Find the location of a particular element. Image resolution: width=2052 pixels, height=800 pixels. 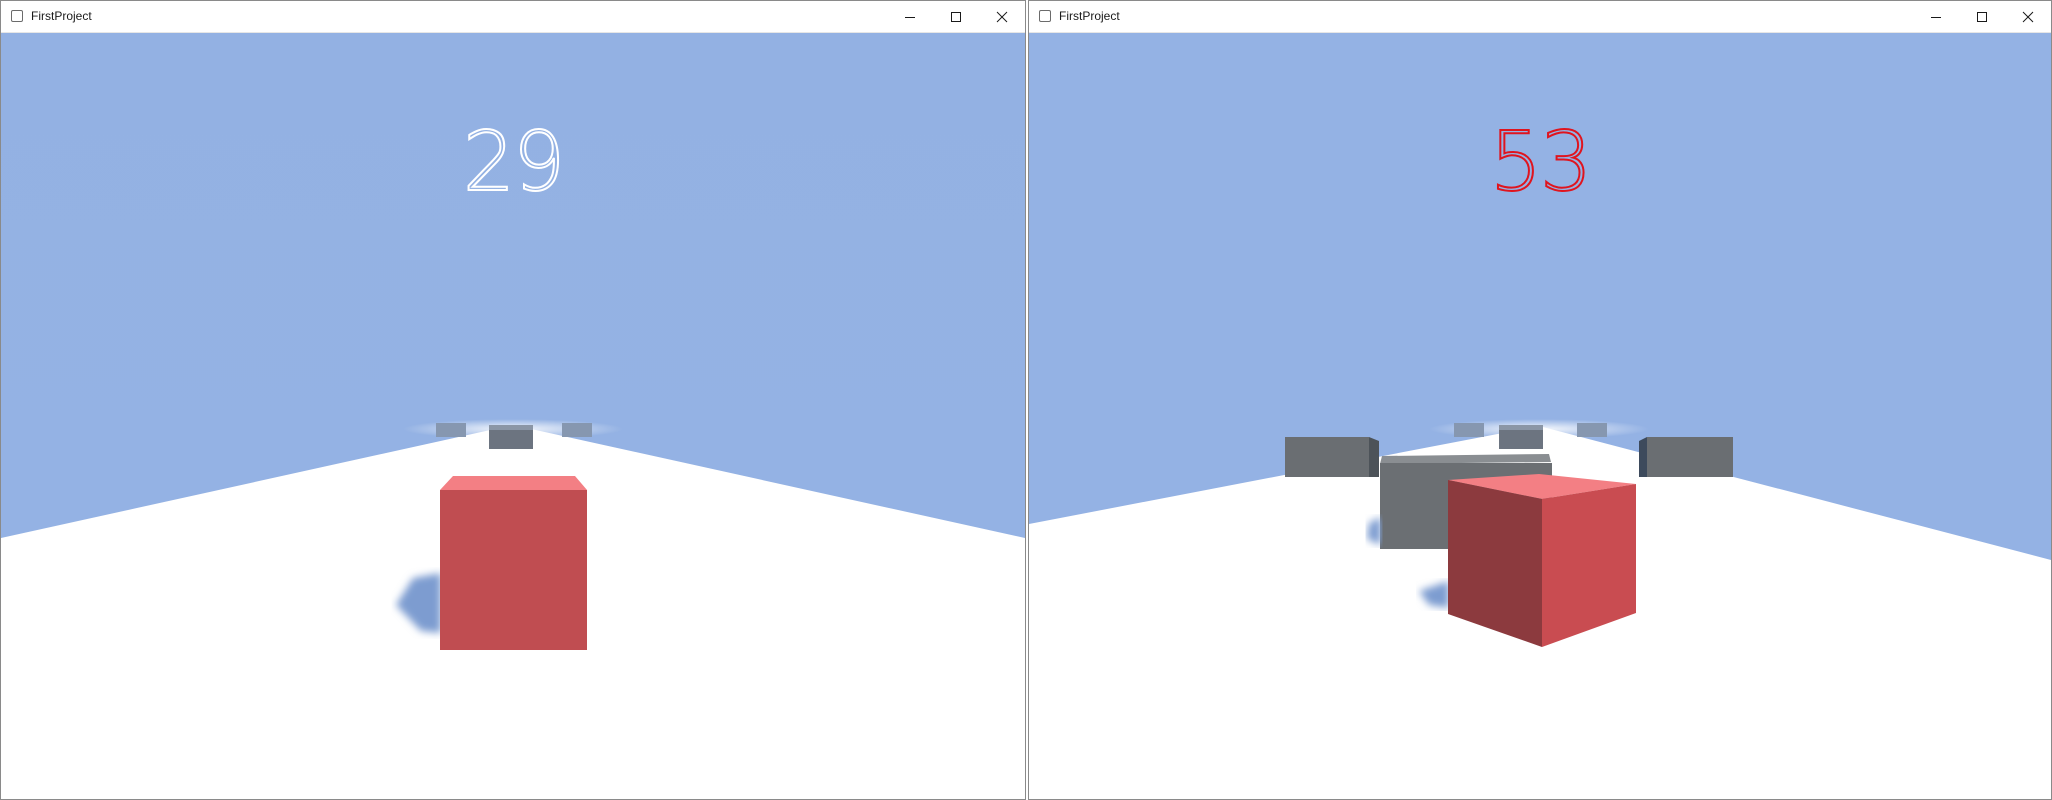

obstacle-left-side is located at coordinates (1374, 457).